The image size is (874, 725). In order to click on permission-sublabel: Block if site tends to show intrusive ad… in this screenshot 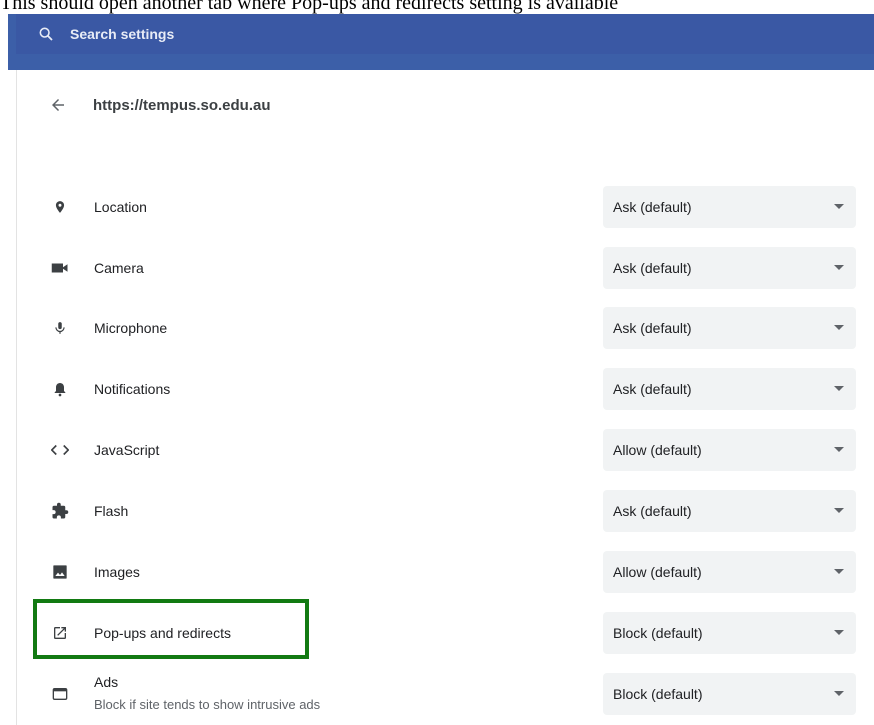, I will do `click(207, 704)`.